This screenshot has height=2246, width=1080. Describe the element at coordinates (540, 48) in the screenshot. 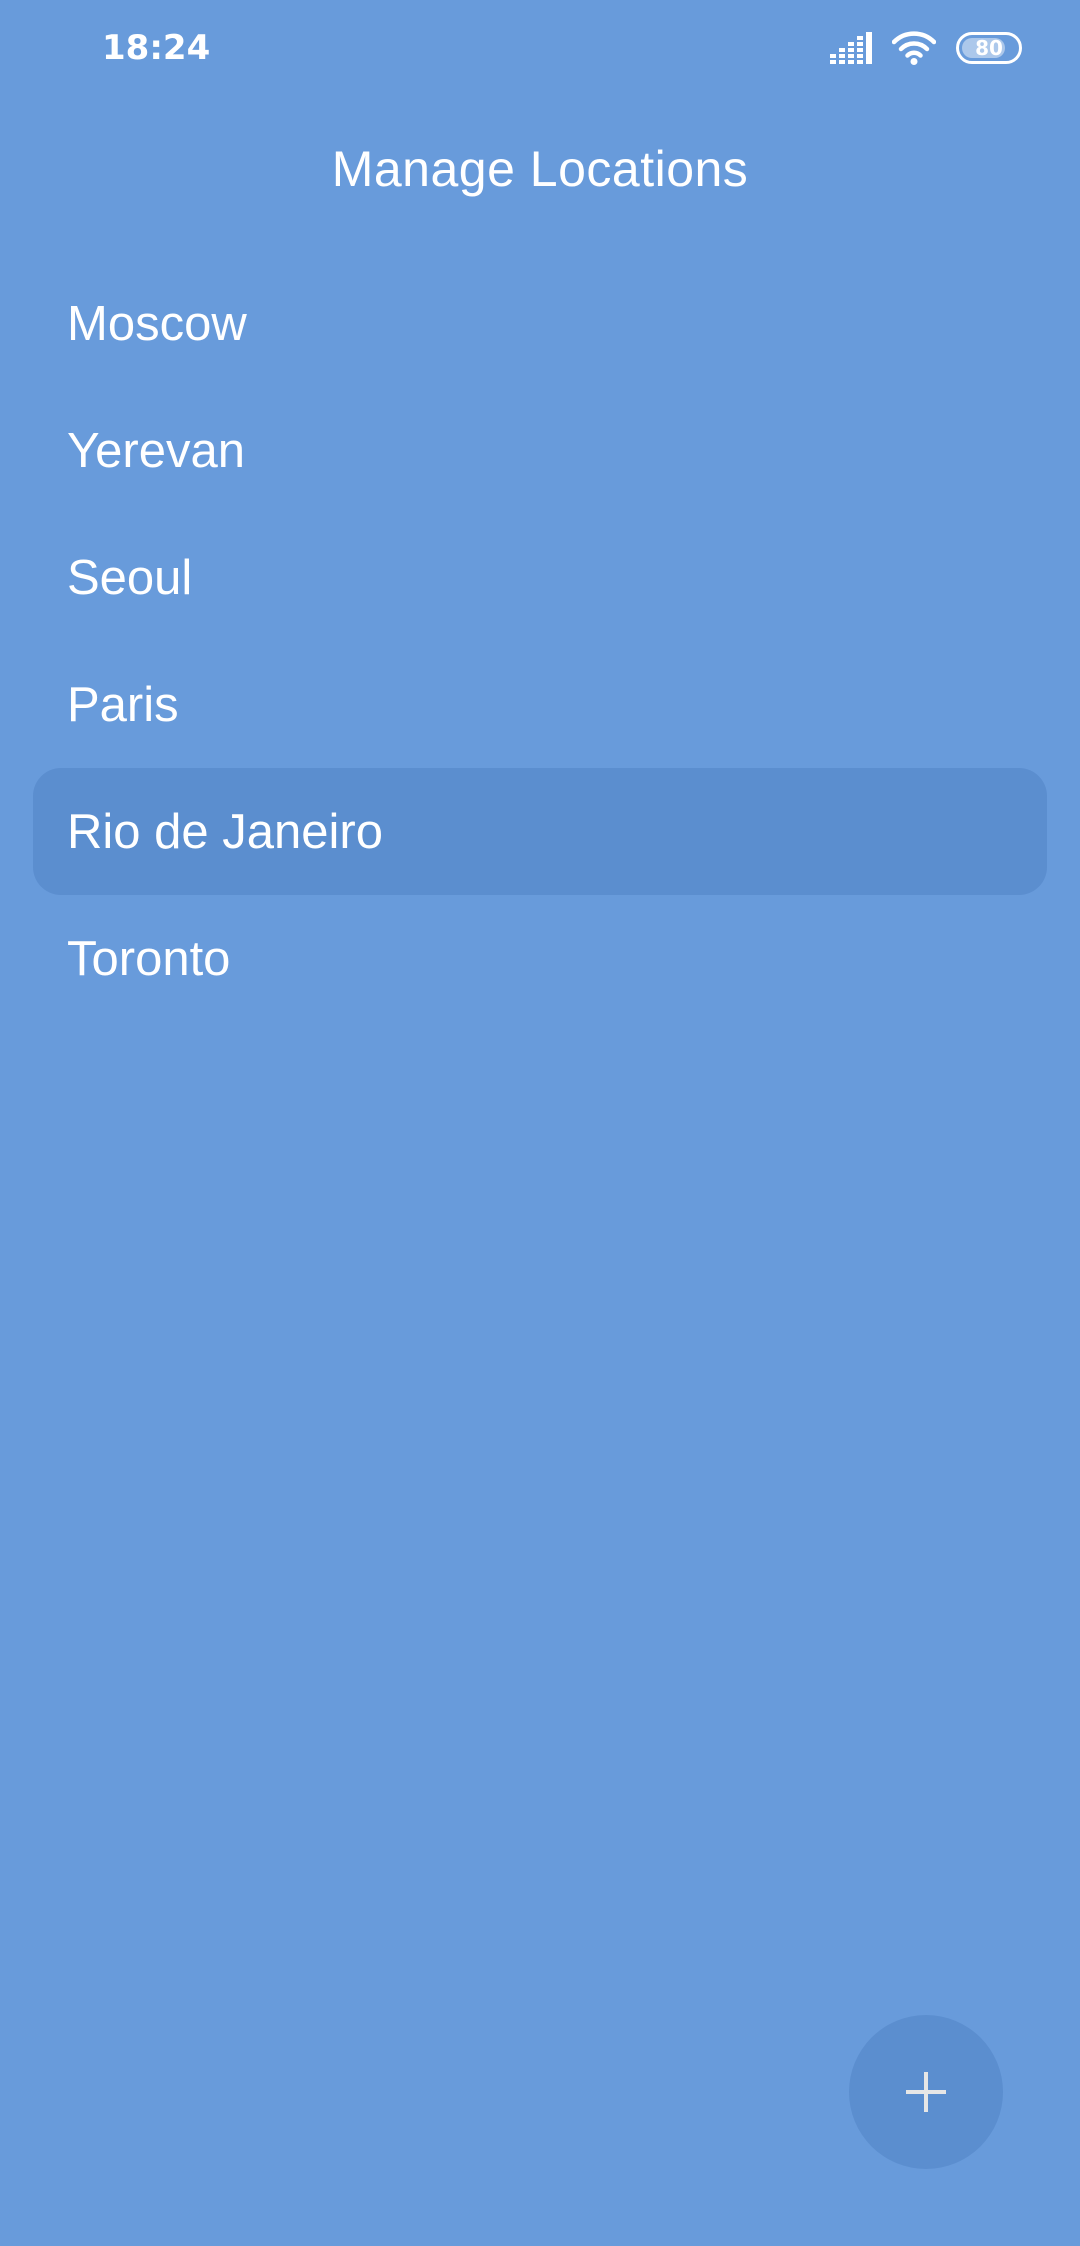

I see `status-bar: 18:24 80` at that location.